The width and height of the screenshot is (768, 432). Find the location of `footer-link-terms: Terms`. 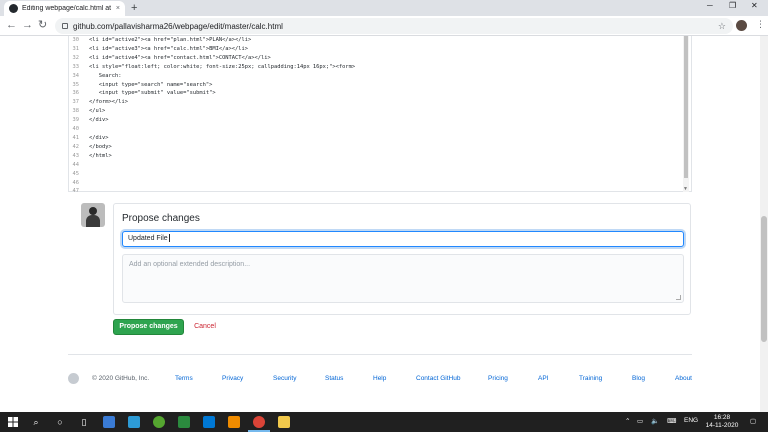

footer-link-terms: Terms is located at coordinates (184, 378).